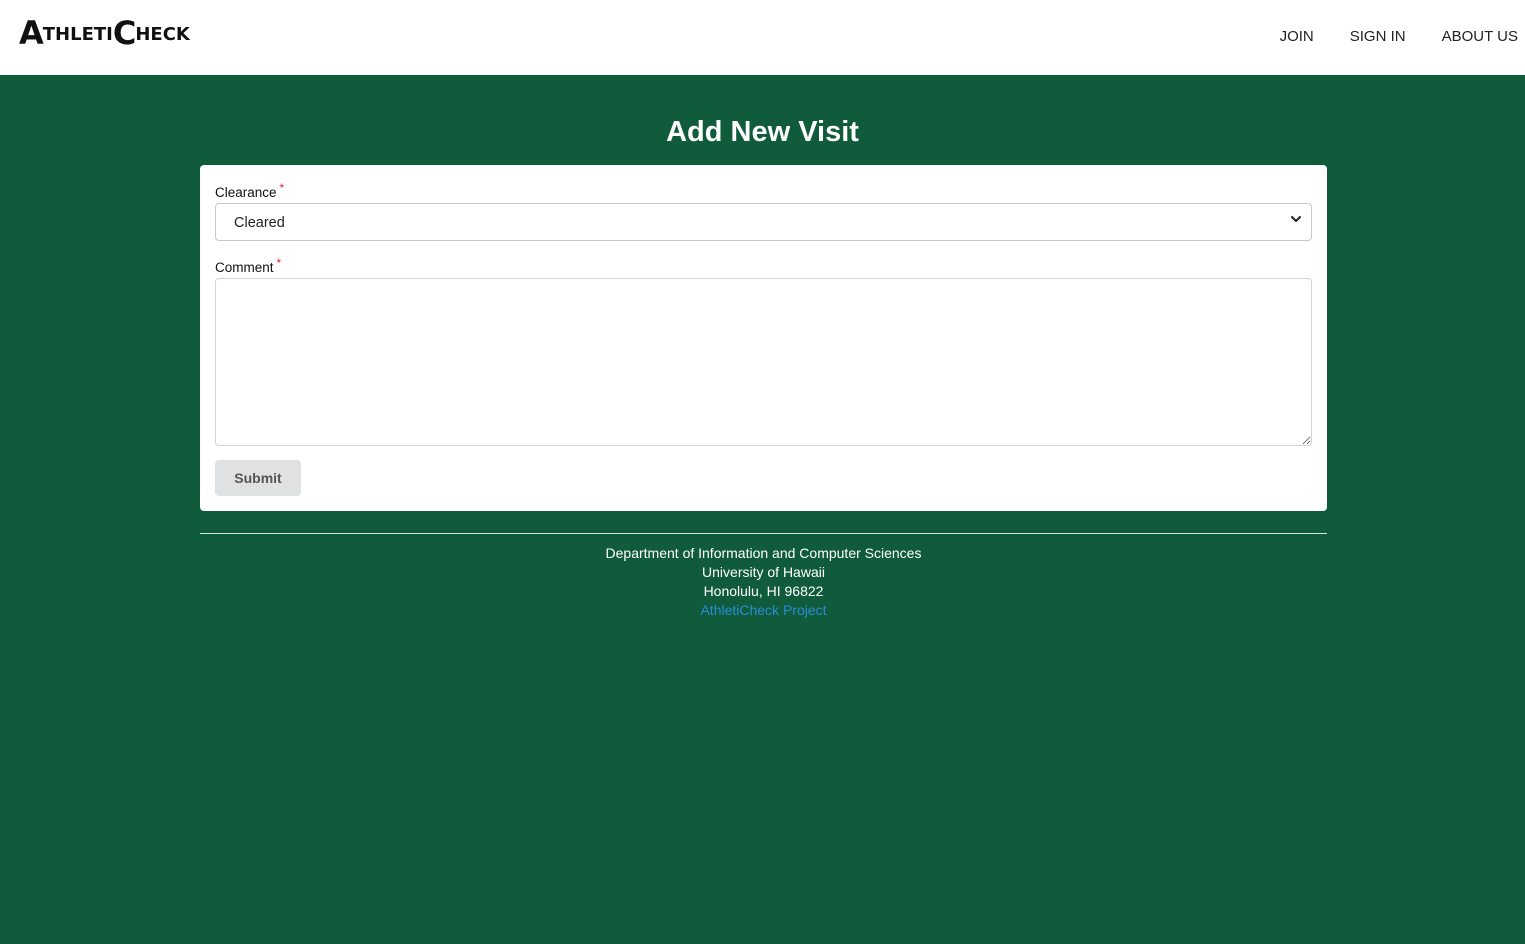 This screenshot has width=1525, height=944. Describe the element at coordinates (77, 34) in the screenshot. I see `logo-text-thleti: THLETI` at that location.